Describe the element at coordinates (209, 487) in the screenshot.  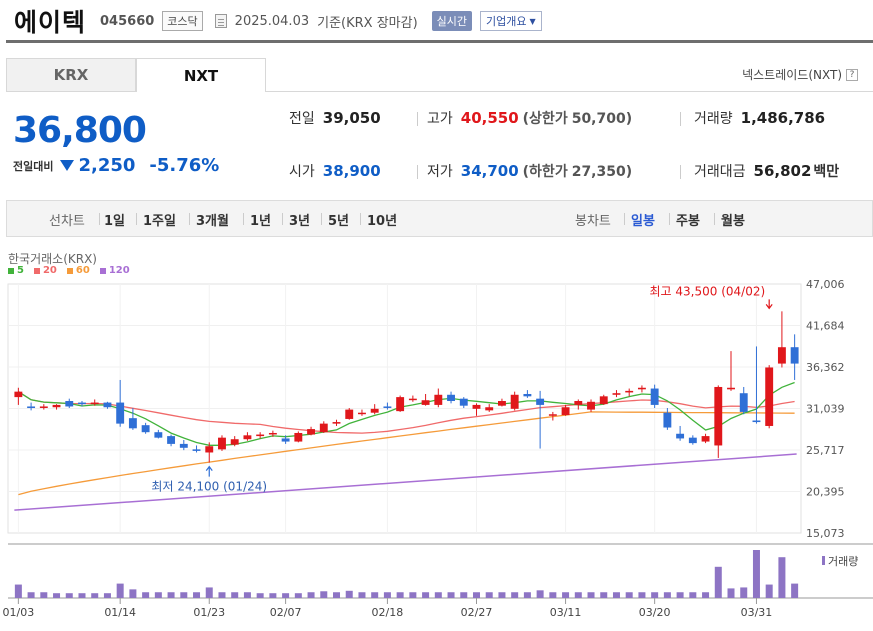
I see `min-annotation: 최저 24,100 (01/24)` at that location.